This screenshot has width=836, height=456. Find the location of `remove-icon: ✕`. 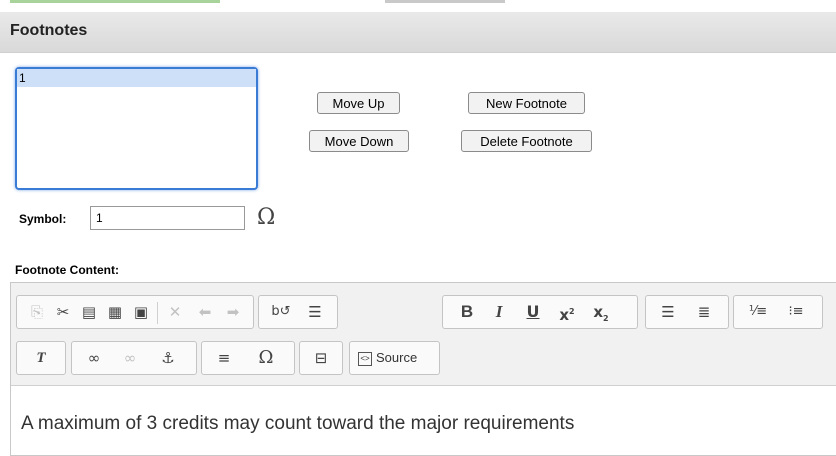

remove-icon: ✕ is located at coordinates (175, 312).